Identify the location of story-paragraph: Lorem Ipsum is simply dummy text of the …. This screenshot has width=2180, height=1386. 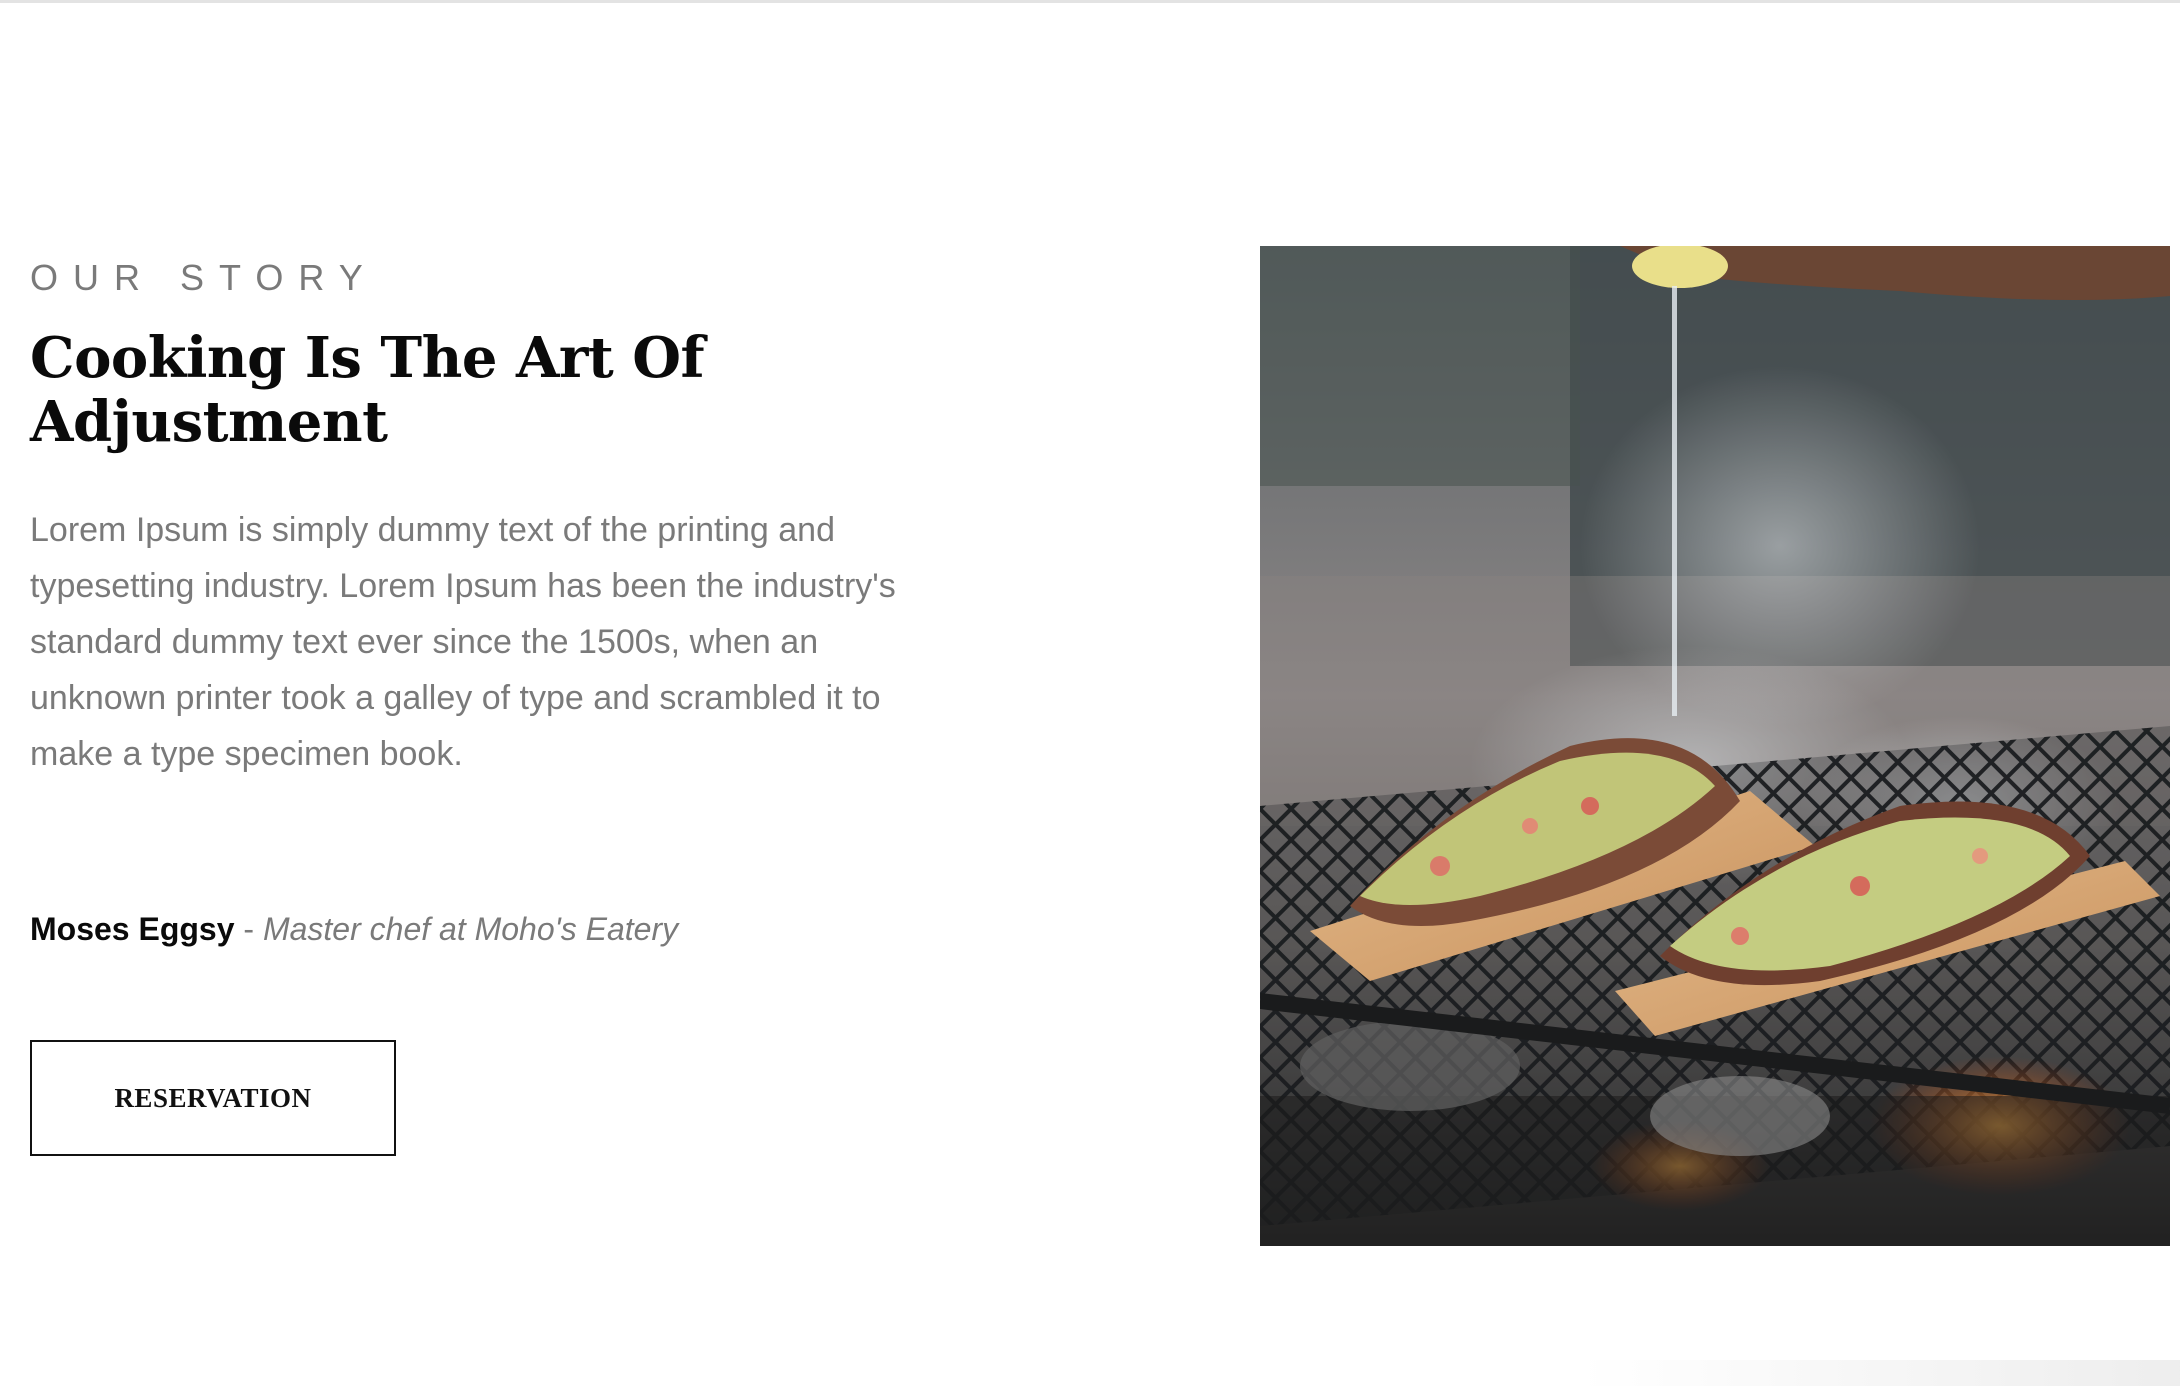
(463, 642).